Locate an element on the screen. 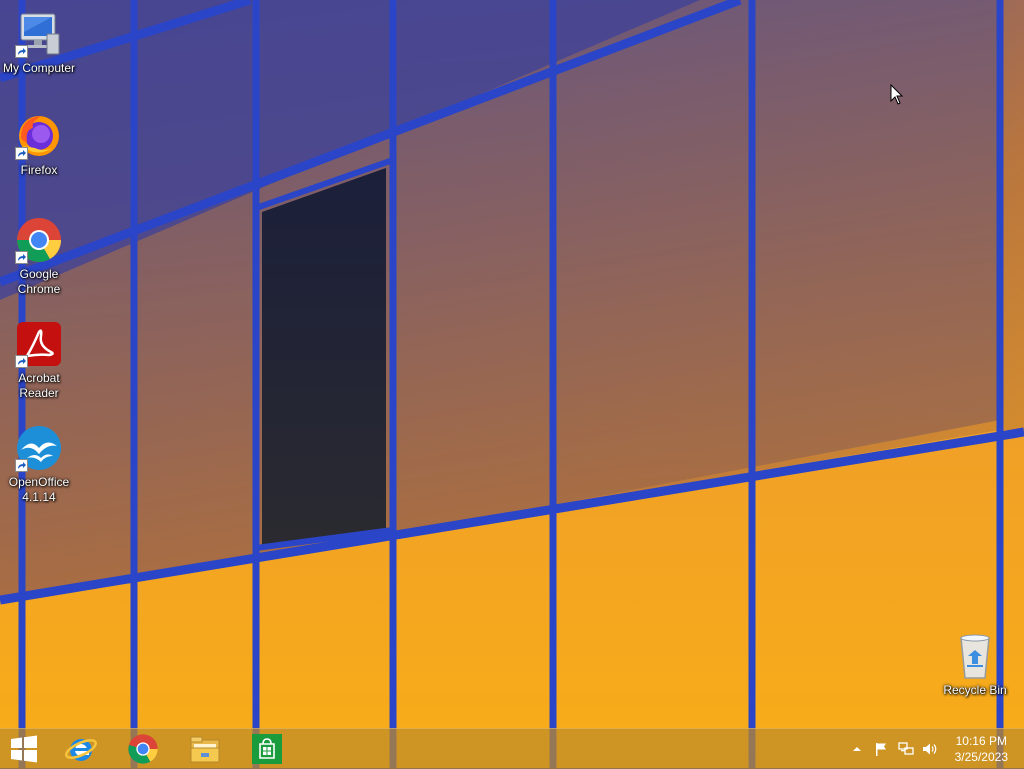  desktop-icon-google-chrome: Google Chrome is located at coordinates (39, 256).